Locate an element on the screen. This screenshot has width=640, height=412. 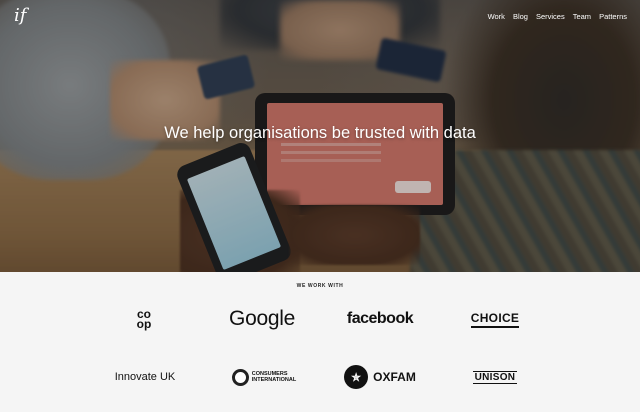
nav-item-work: Work is located at coordinates (496, 16).